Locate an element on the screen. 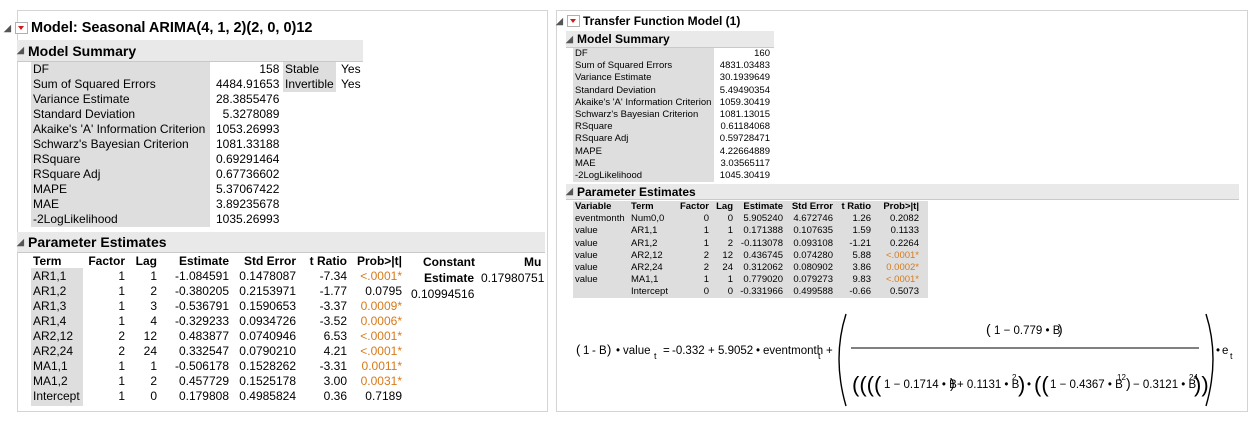 This screenshot has width=1251, height=424. summary-row: Variance Estimate 30.1939649 is located at coordinates (672, 78).